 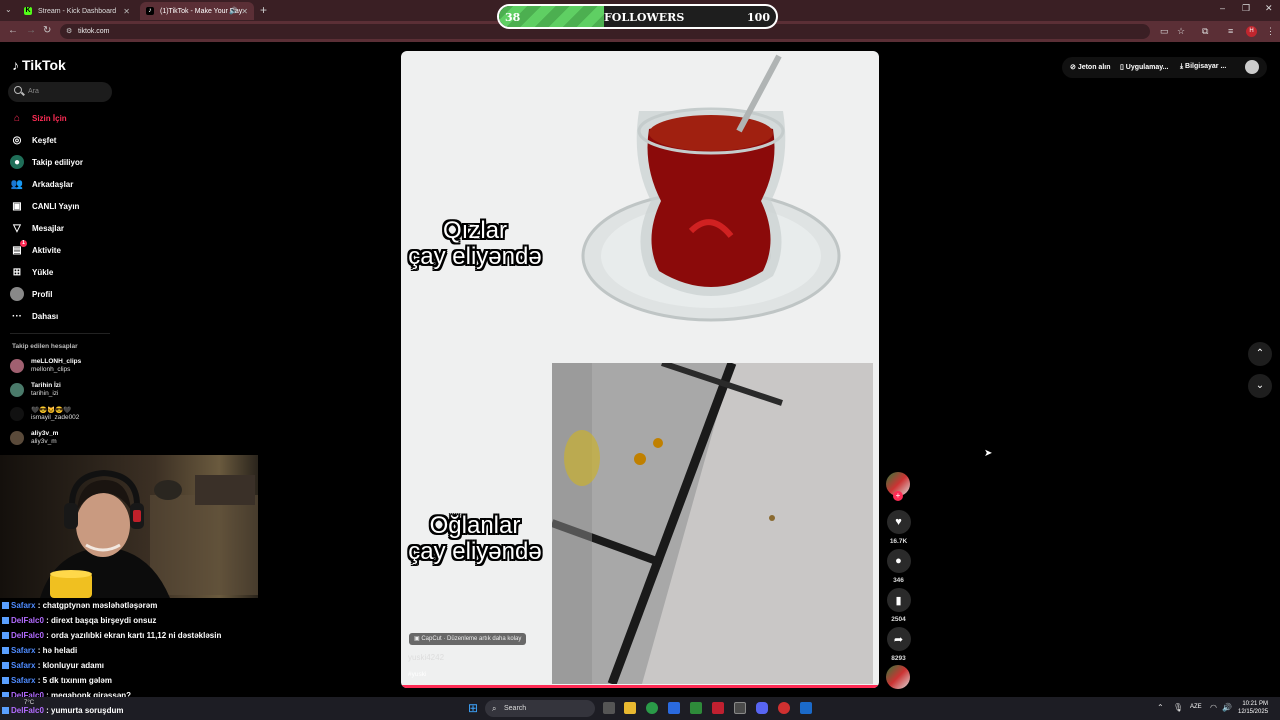 What do you see at coordinates (609, 708) in the screenshot?
I see `task-view-icon` at bounding box center [609, 708].